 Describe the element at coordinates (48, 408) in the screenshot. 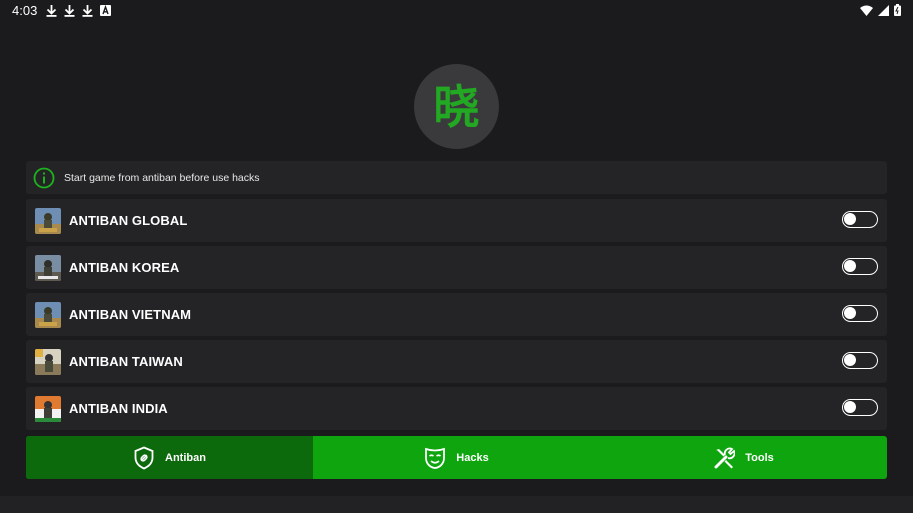

I see `pubg-india-icon` at that location.